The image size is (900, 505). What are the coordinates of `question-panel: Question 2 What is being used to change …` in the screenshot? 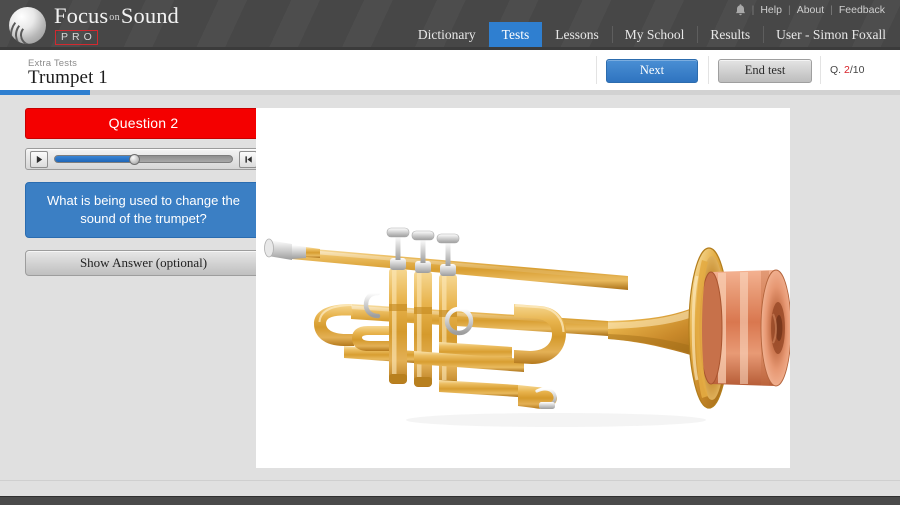 It's located at (143, 192).